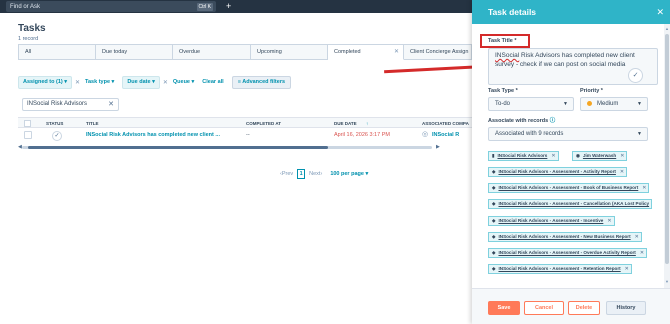 This screenshot has width=670, height=324. What do you see at coordinates (660, 12) in the screenshot?
I see `close-icon: ✕` at bounding box center [660, 12].